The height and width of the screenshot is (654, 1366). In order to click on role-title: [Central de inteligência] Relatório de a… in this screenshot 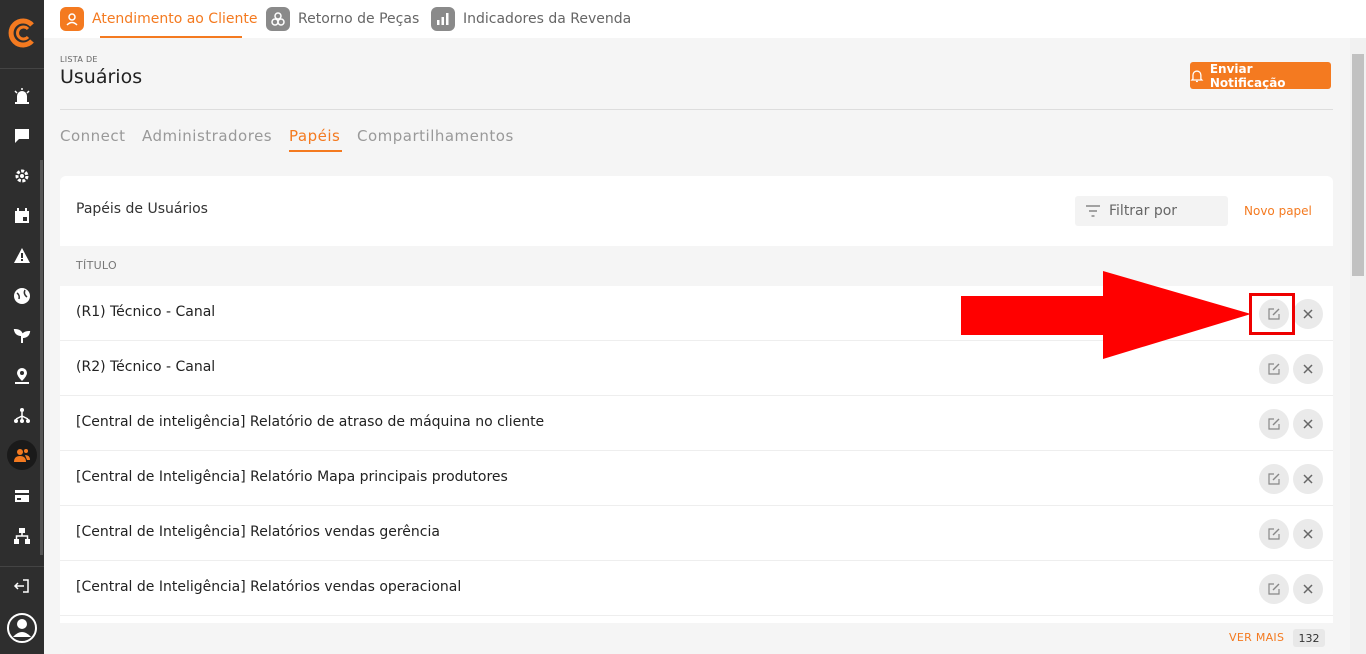, I will do `click(310, 422)`.